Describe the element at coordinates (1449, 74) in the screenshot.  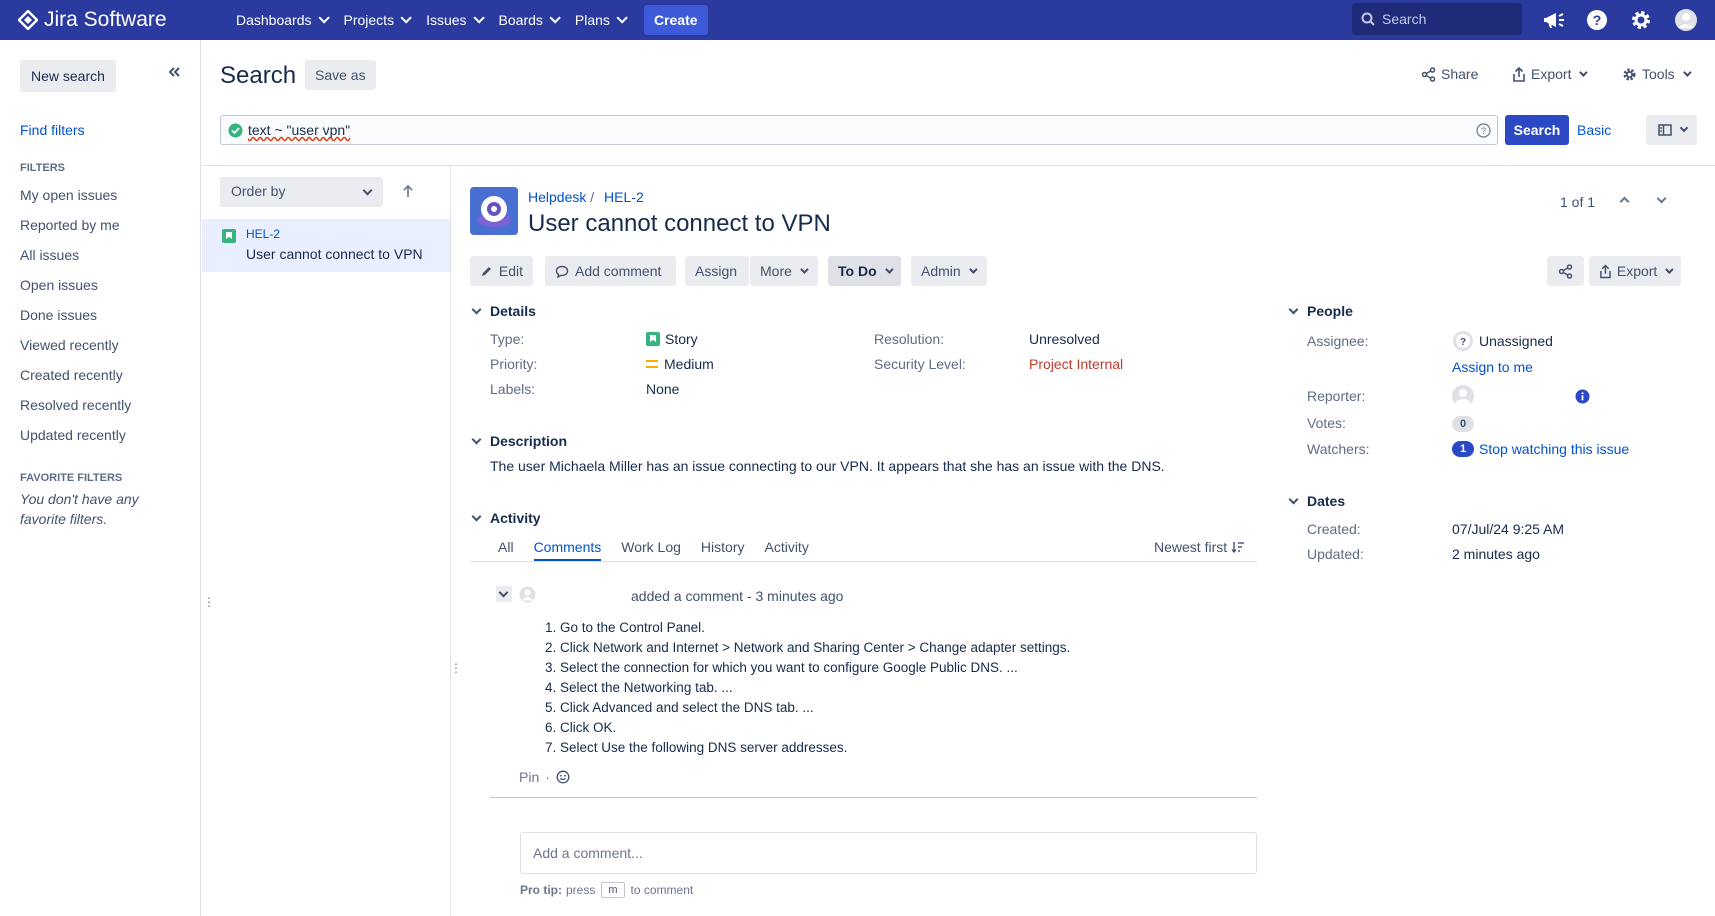
I see `share-button: Share` at that location.